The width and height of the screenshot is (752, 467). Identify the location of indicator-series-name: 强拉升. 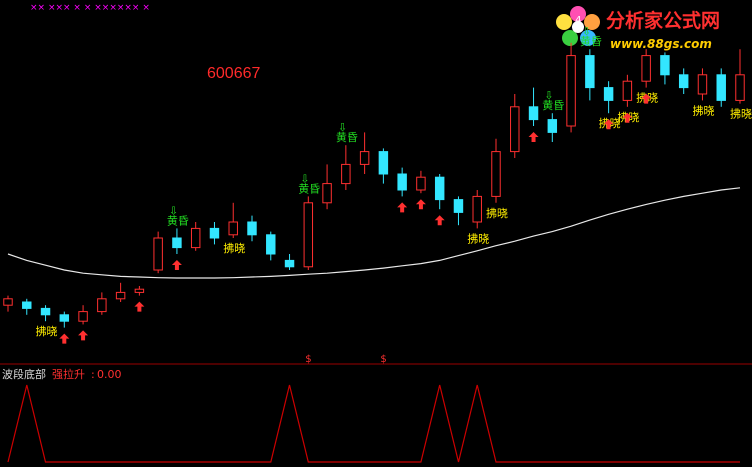
(68, 374).